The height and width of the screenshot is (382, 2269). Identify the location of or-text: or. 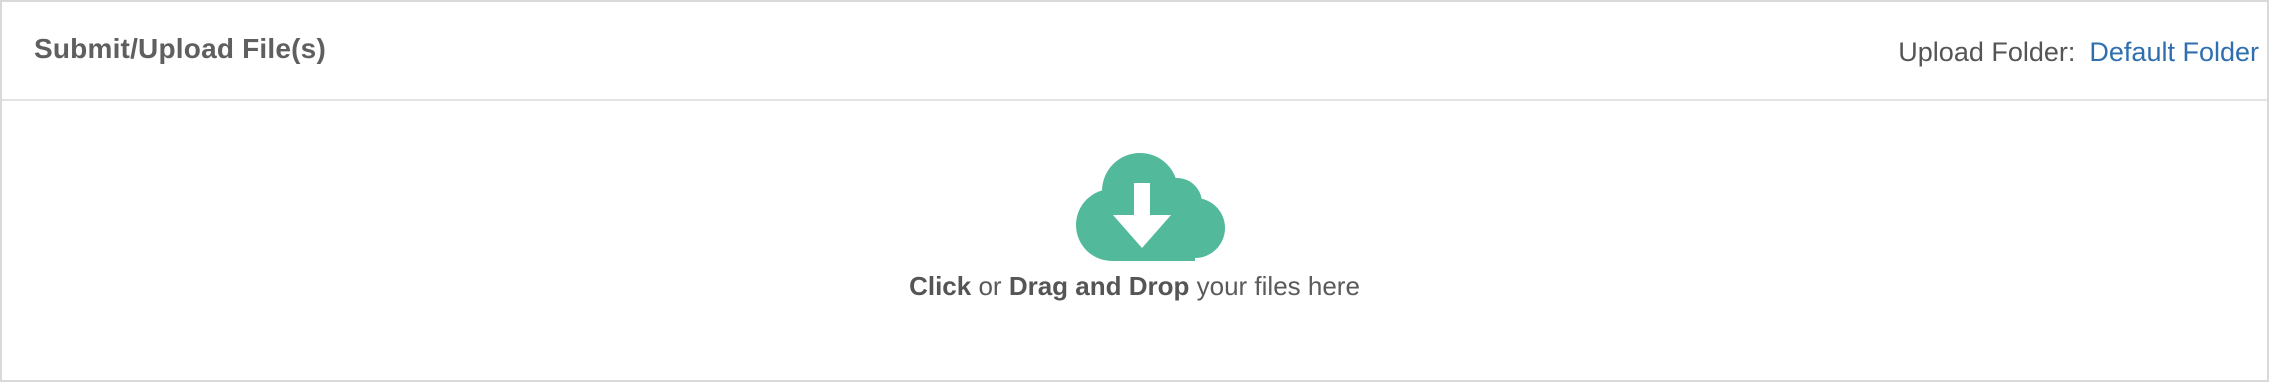
(990, 286).